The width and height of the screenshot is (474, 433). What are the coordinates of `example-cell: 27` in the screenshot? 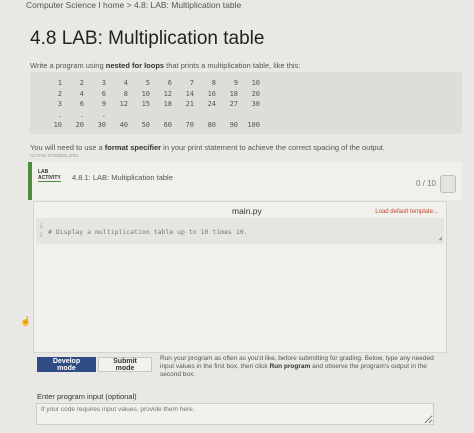 It's located at (233, 104).